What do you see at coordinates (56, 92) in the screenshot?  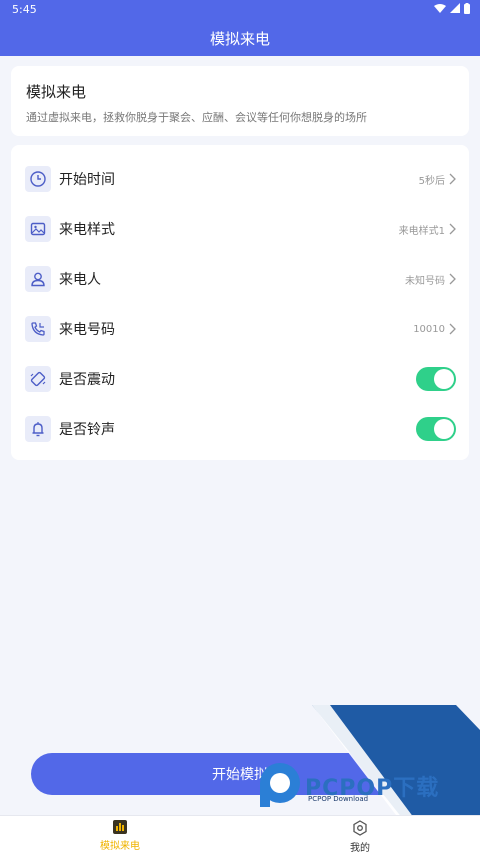 I see `intro-title: 模拟来电` at bounding box center [56, 92].